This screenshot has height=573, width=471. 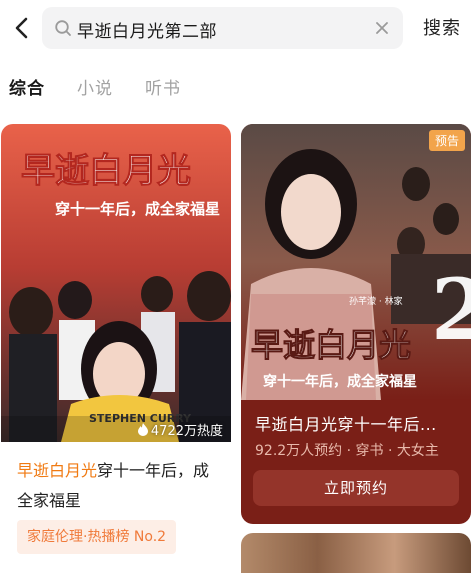 I want to click on tab-novel: 小说, so click(x=95, y=86).